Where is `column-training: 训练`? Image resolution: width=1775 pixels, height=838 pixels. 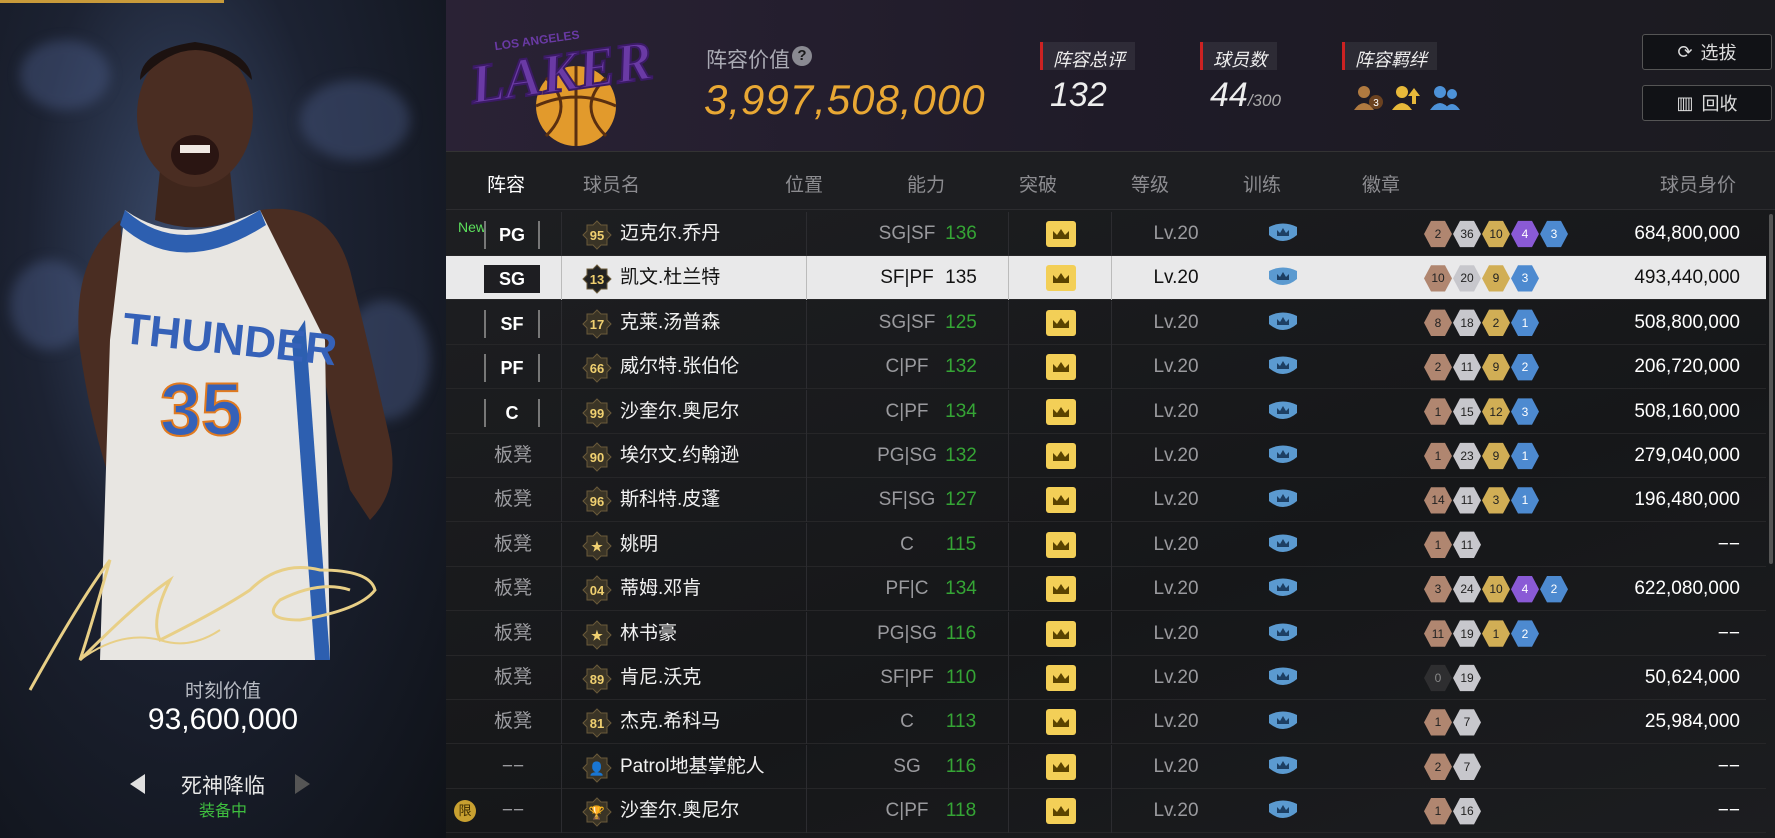
column-training: 训练 is located at coordinates (1262, 183).